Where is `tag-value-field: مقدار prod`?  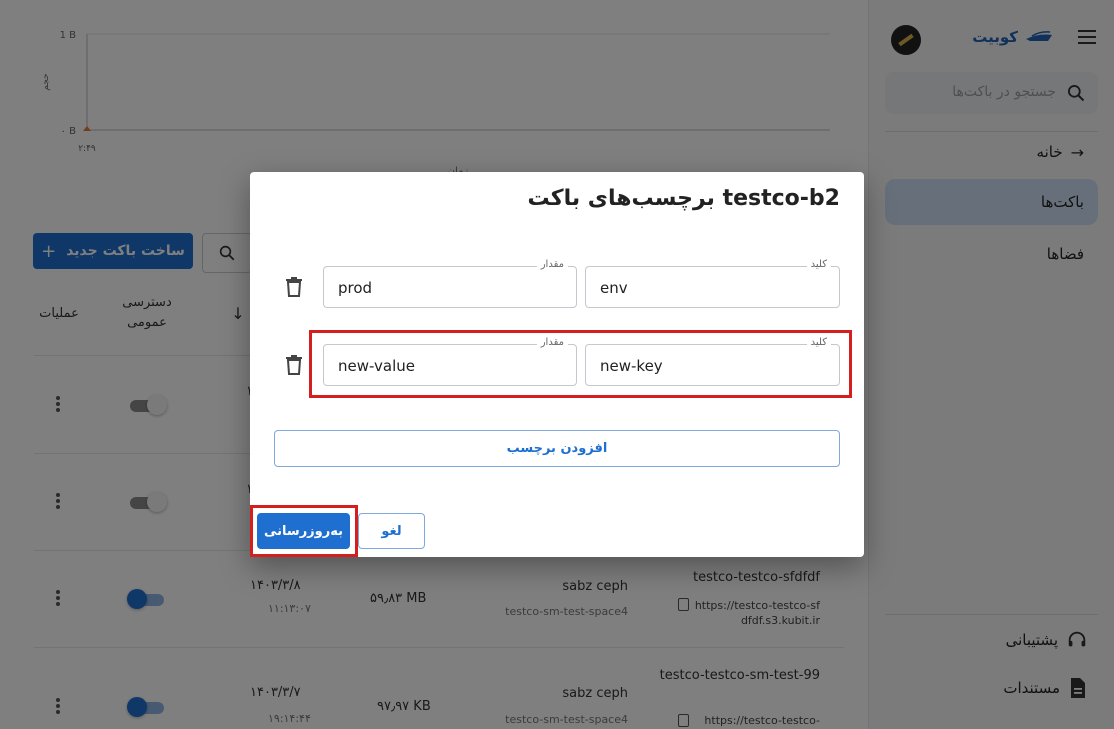 tag-value-field: مقدار prod is located at coordinates (450, 283).